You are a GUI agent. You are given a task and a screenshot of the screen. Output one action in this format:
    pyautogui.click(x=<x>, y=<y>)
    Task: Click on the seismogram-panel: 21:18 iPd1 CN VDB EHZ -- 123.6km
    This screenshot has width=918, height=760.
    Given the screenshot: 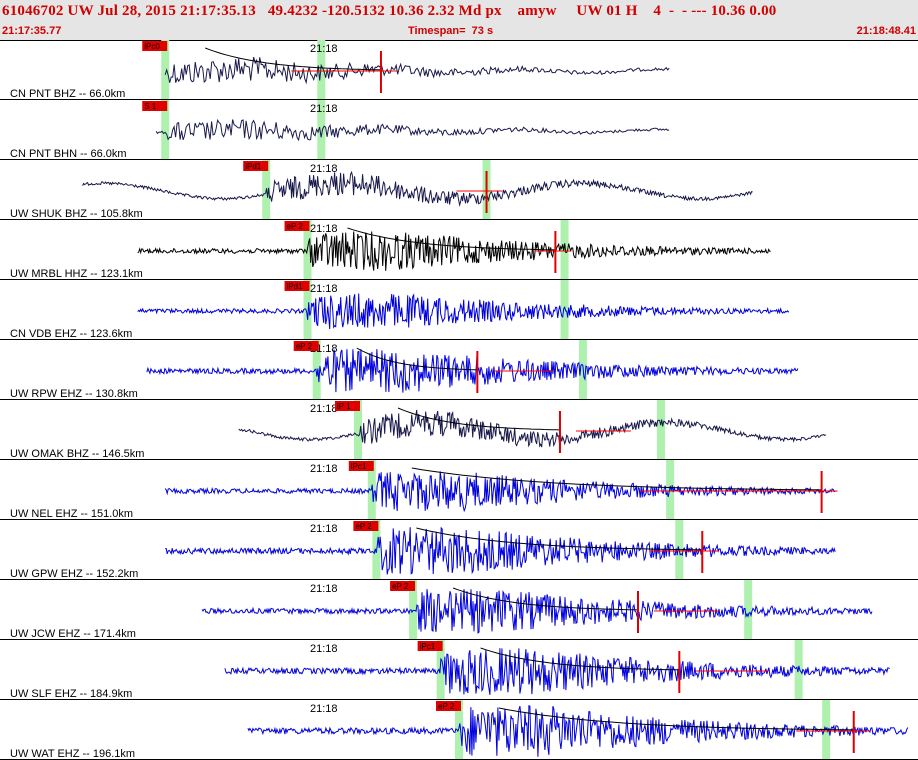 What is the action you would take?
    pyautogui.click(x=459, y=310)
    